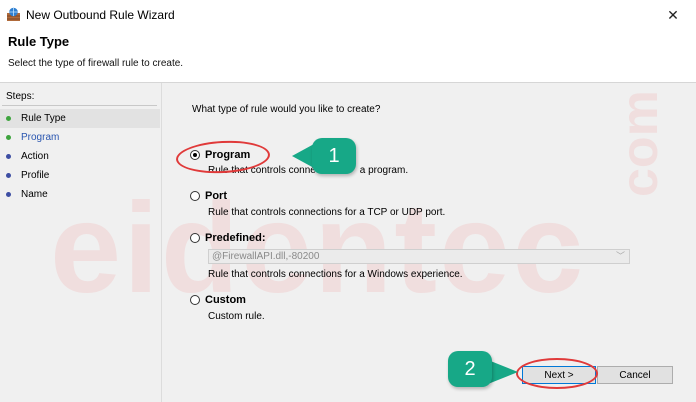  Describe the element at coordinates (419, 256) in the screenshot. I see `predefined-select: @FirewallAPI.dll,-80200 ﹀` at that location.